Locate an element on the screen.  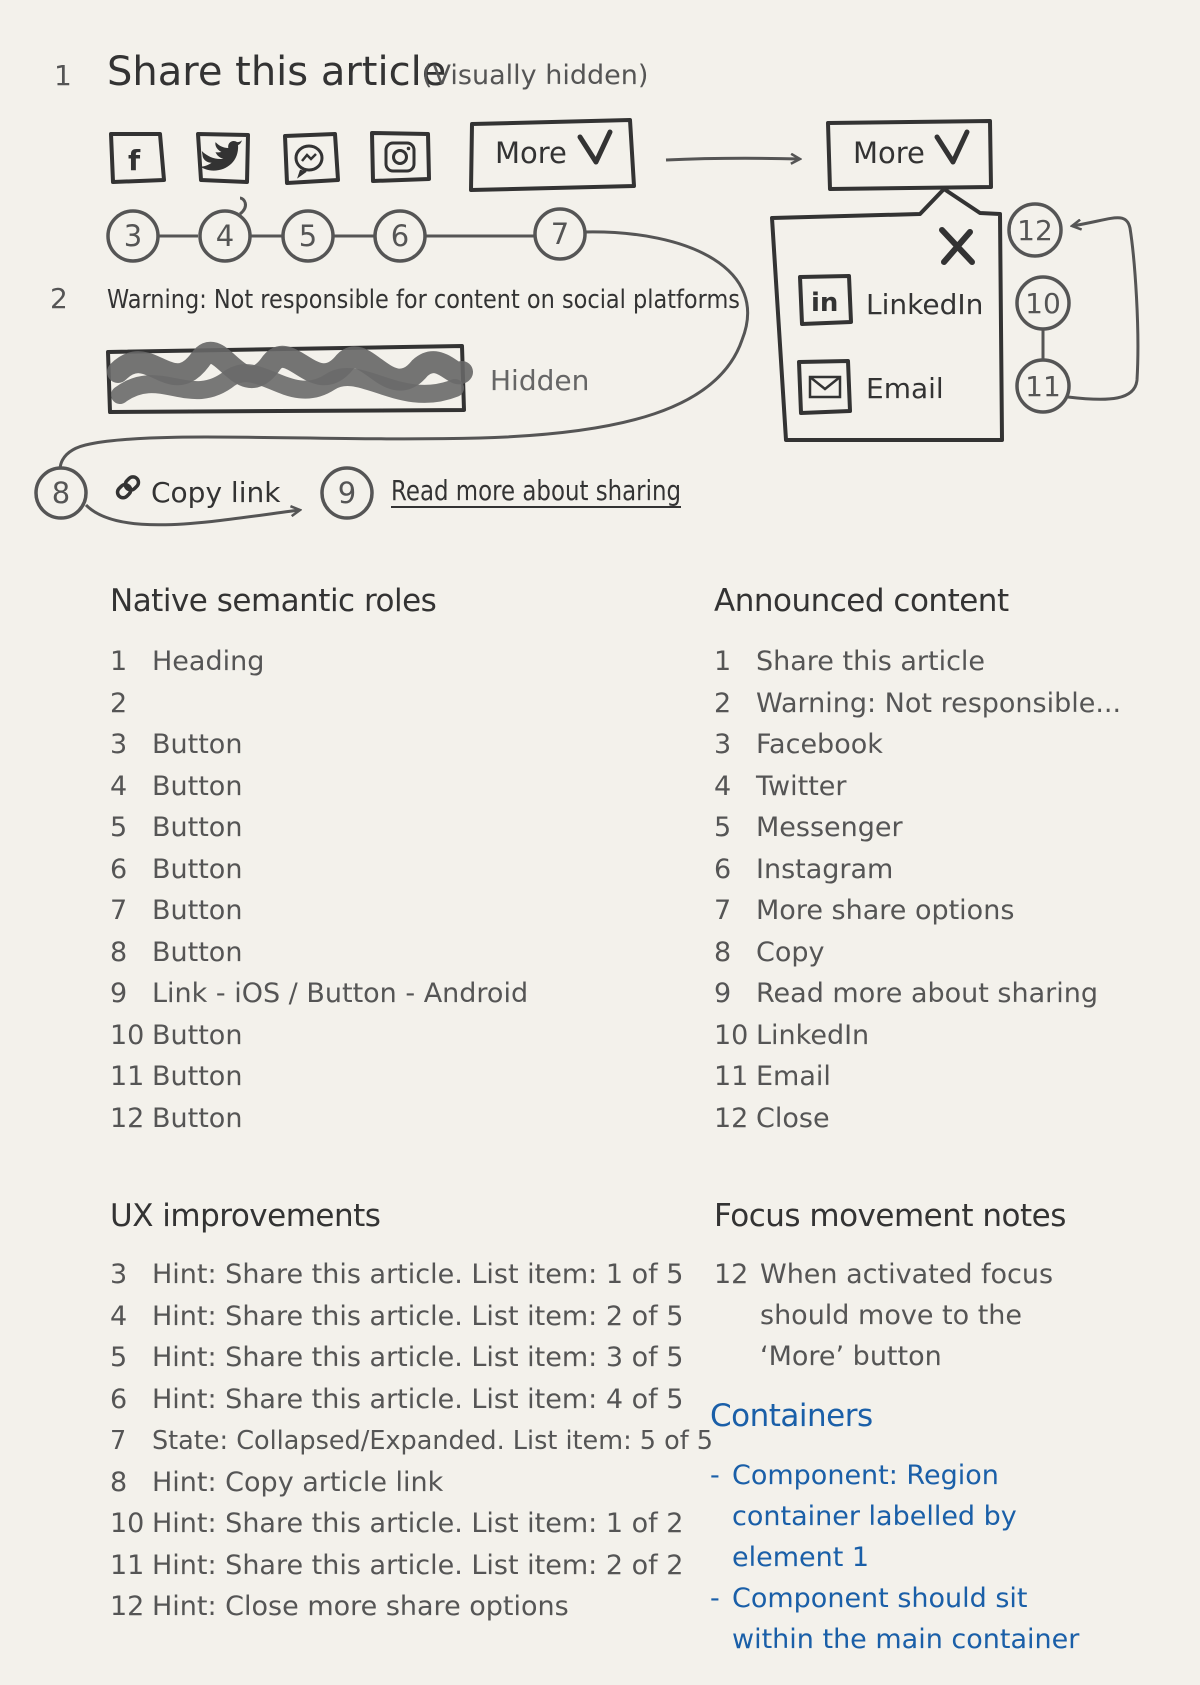
item-text: Hint: Close more share options is located at coordinates (360, 1607).